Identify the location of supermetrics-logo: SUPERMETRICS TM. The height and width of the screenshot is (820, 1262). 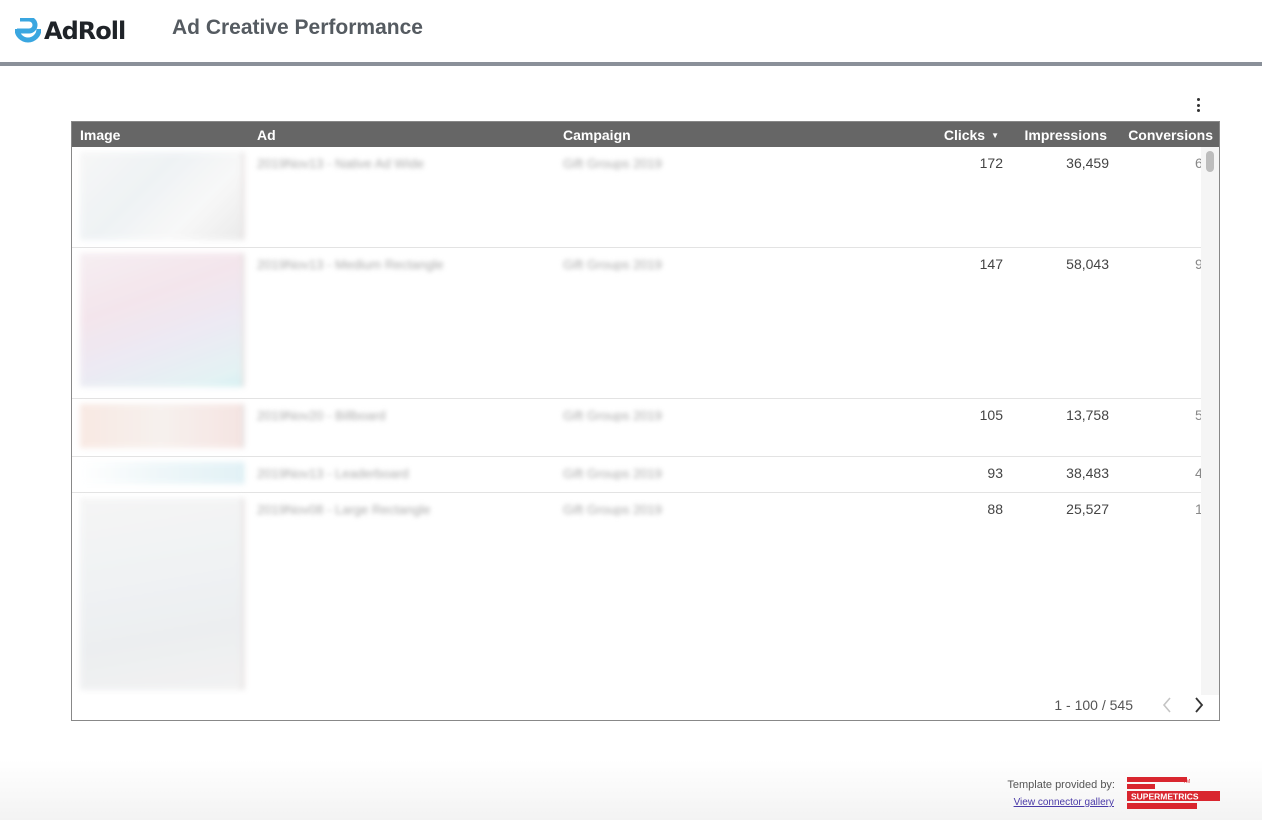
(1173, 794).